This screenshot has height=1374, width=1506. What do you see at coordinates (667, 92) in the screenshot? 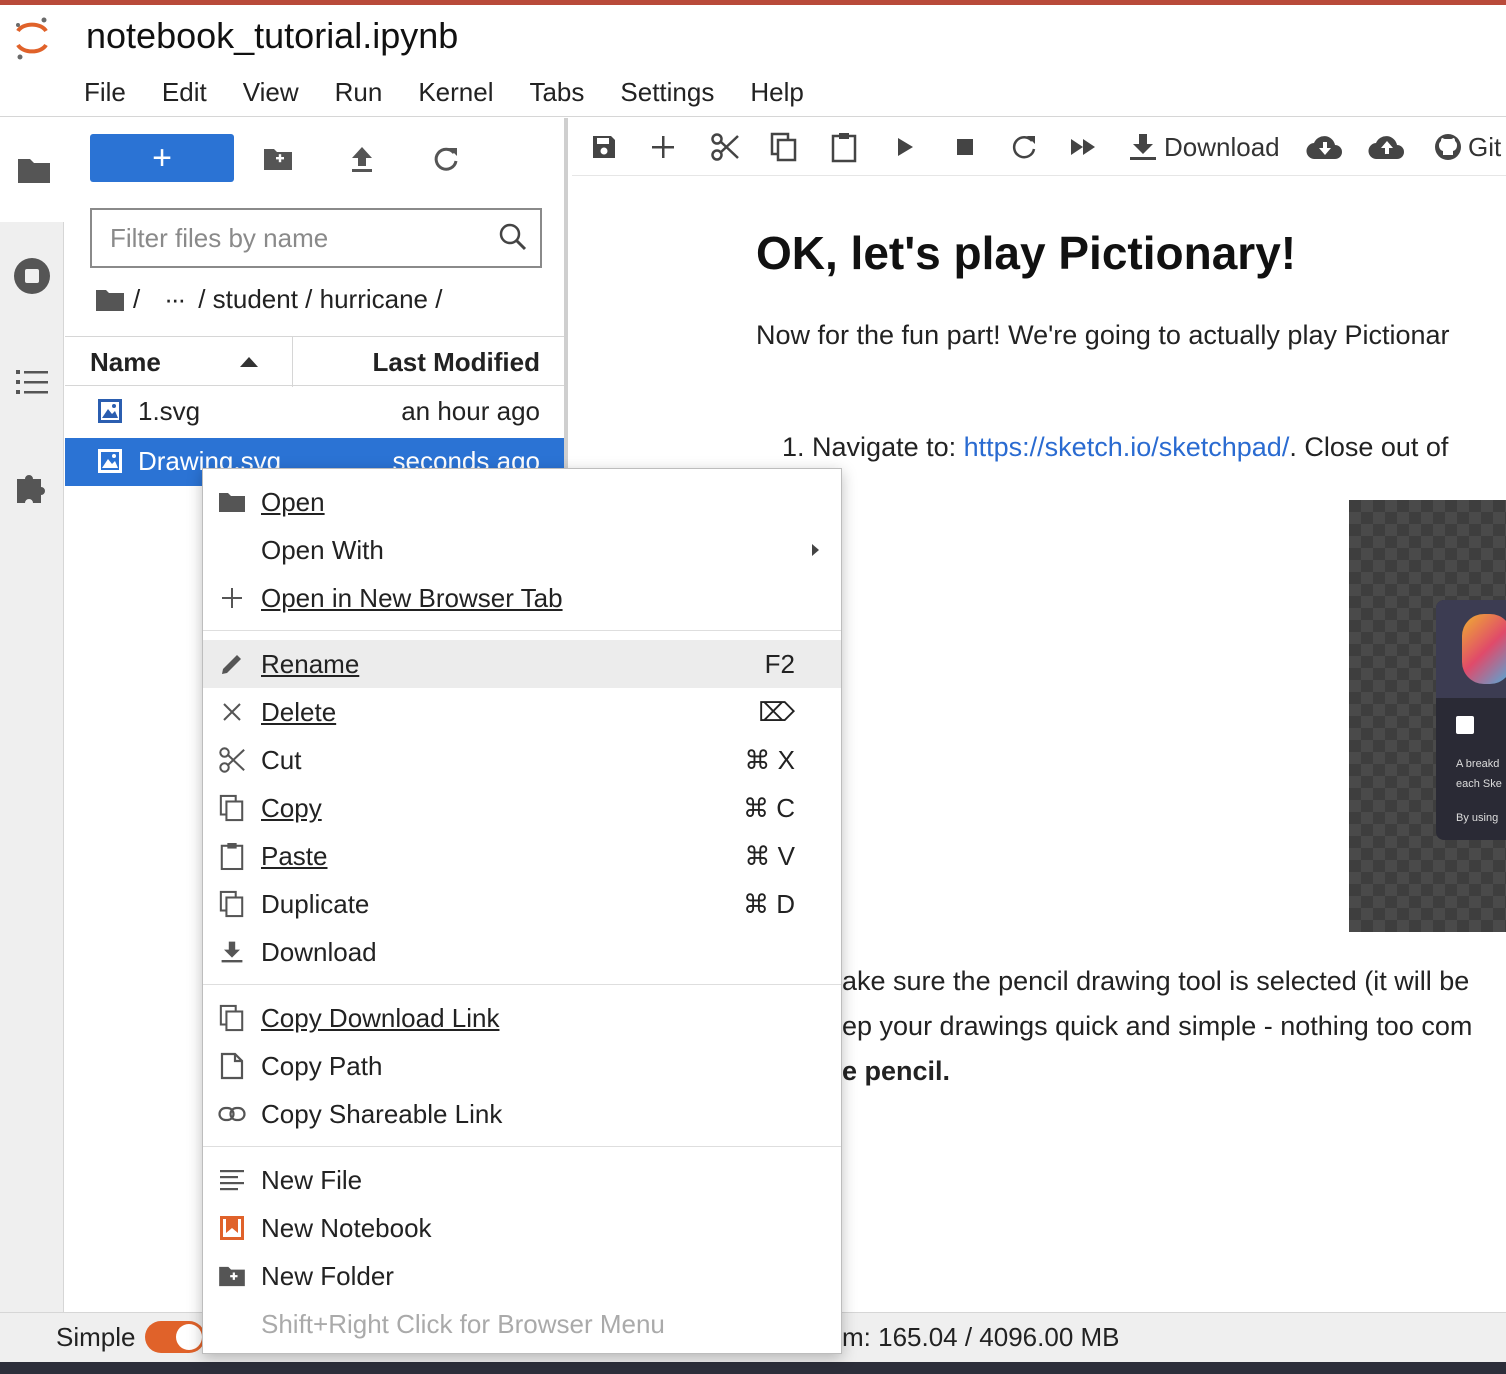
I see `menu-settings: Settings` at bounding box center [667, 92].